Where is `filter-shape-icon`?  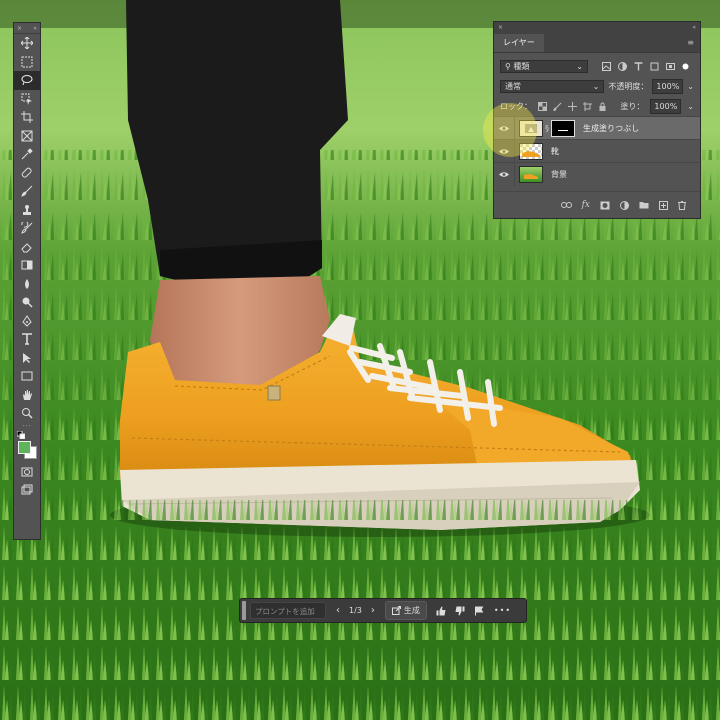
filter-shape-icon is located at coordinates (654, 66).